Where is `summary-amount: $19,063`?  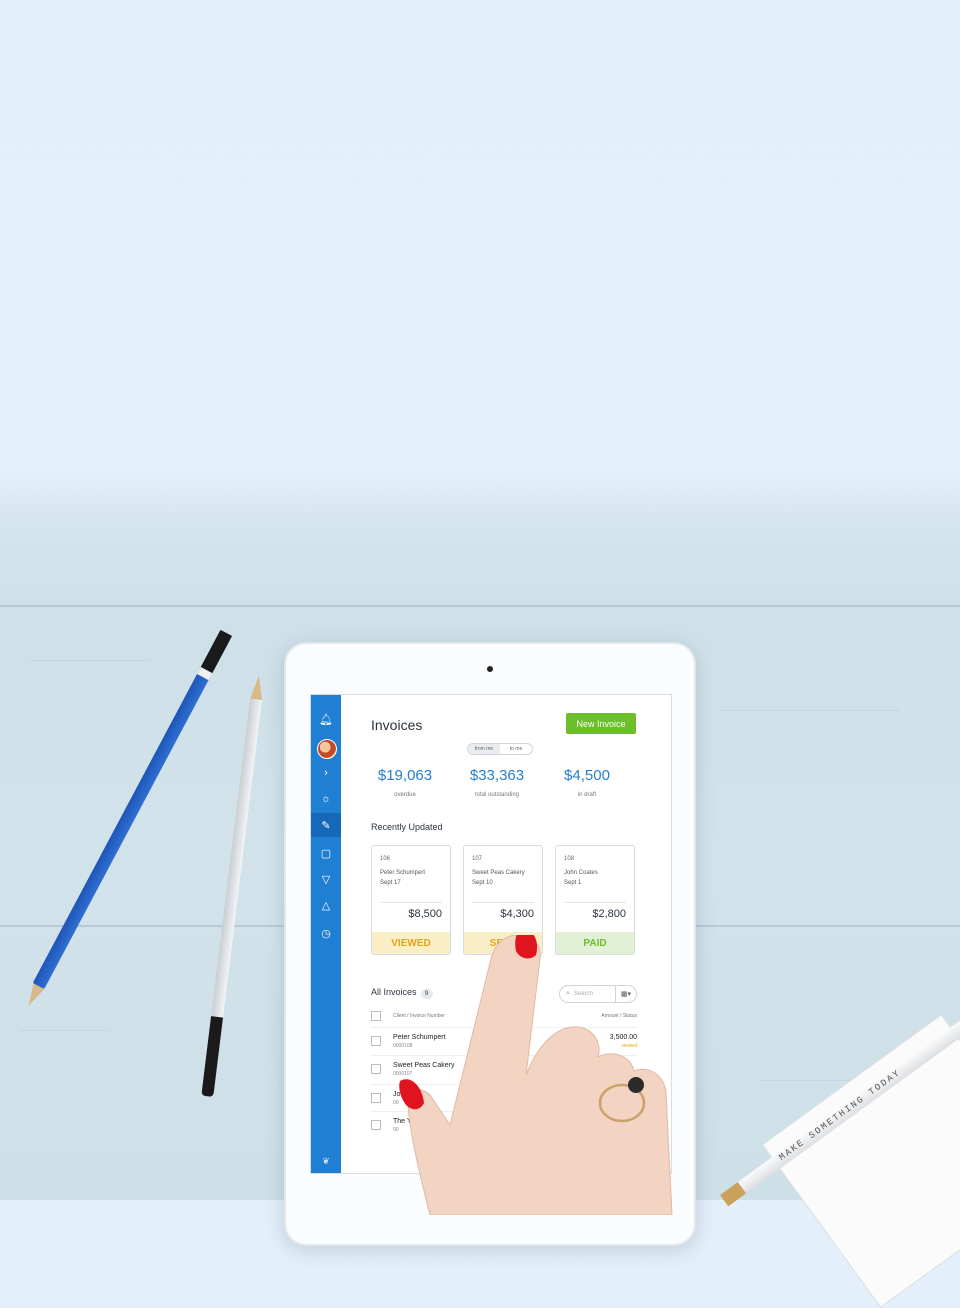 summary-amount: $19,063 is located at coordinates (405, 775).